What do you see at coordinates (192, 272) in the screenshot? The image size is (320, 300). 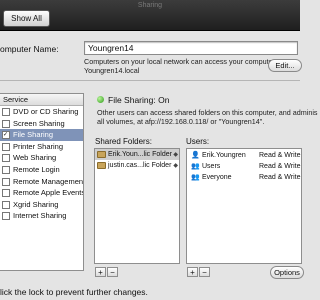 I see `add-user-button: +` at bounding box center [192, 272].